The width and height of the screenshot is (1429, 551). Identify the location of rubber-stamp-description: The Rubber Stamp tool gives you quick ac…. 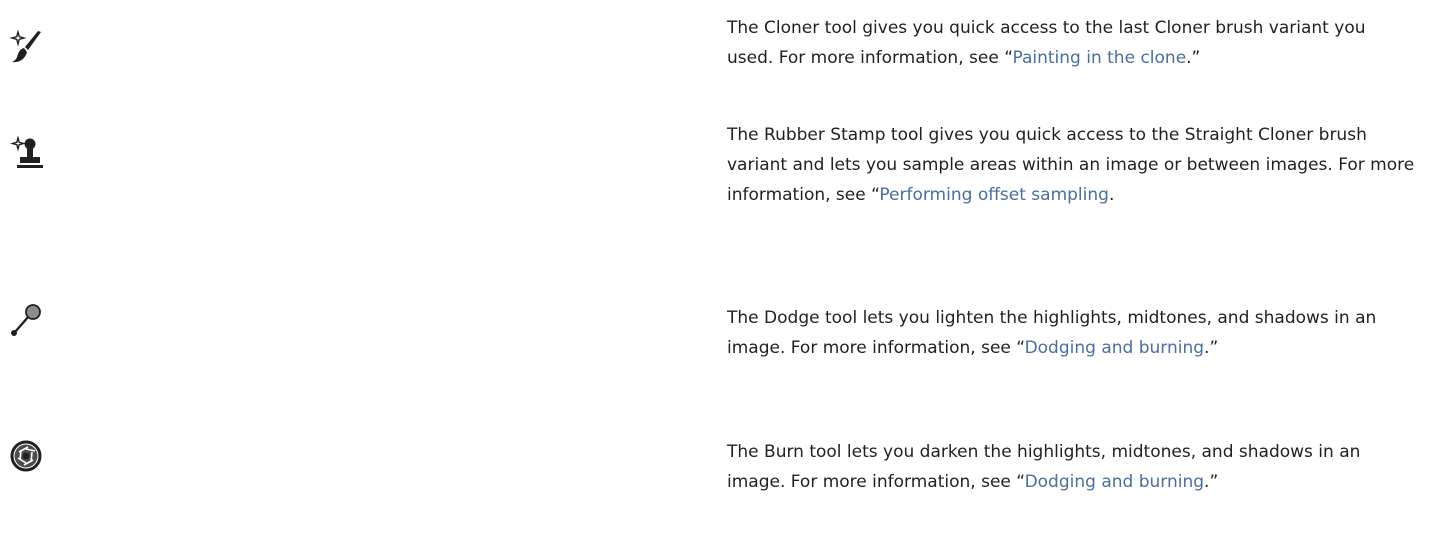
(1072, 165).